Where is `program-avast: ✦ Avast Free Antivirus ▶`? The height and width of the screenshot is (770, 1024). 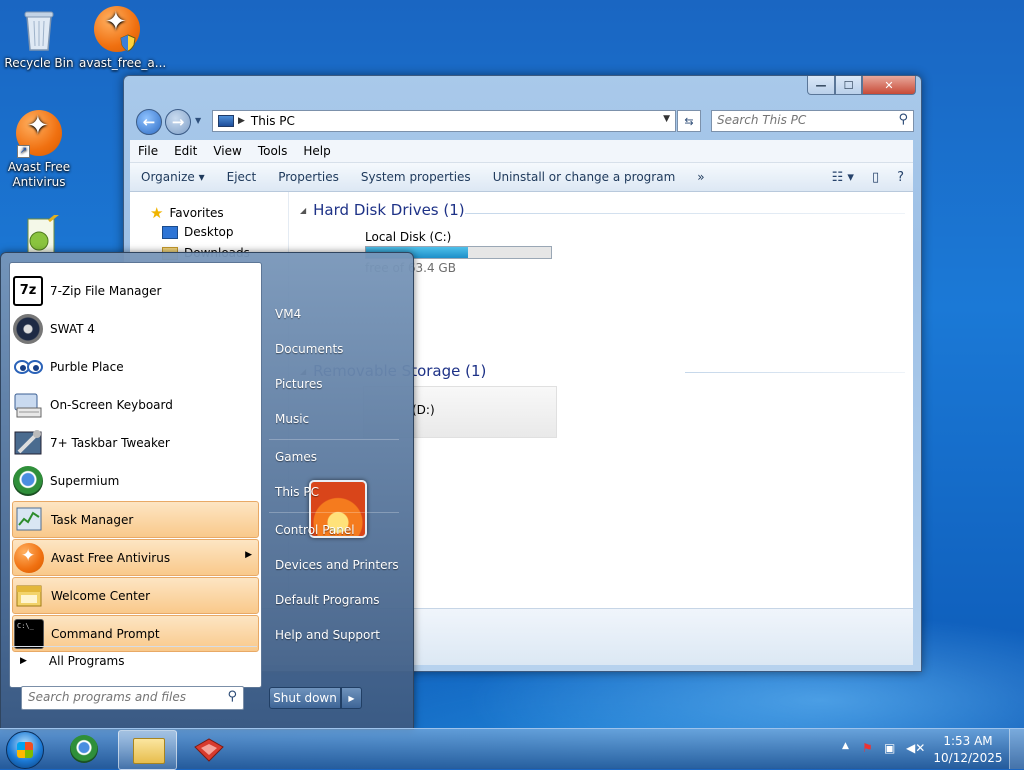
program-avast: ✦ Avast Free Antivirus ▶ is located at coordinates (135, 557).